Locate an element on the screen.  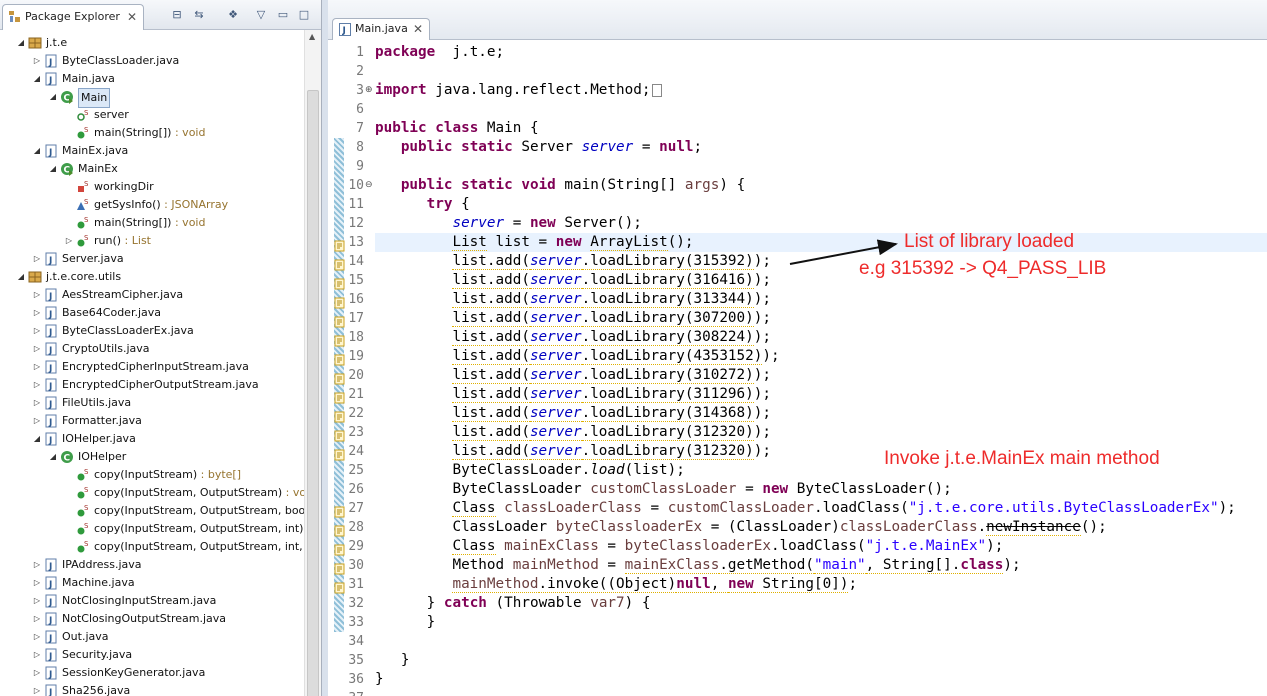
tree-item: ▷ J Base64Coder.java is located at coordinates (152, 313).